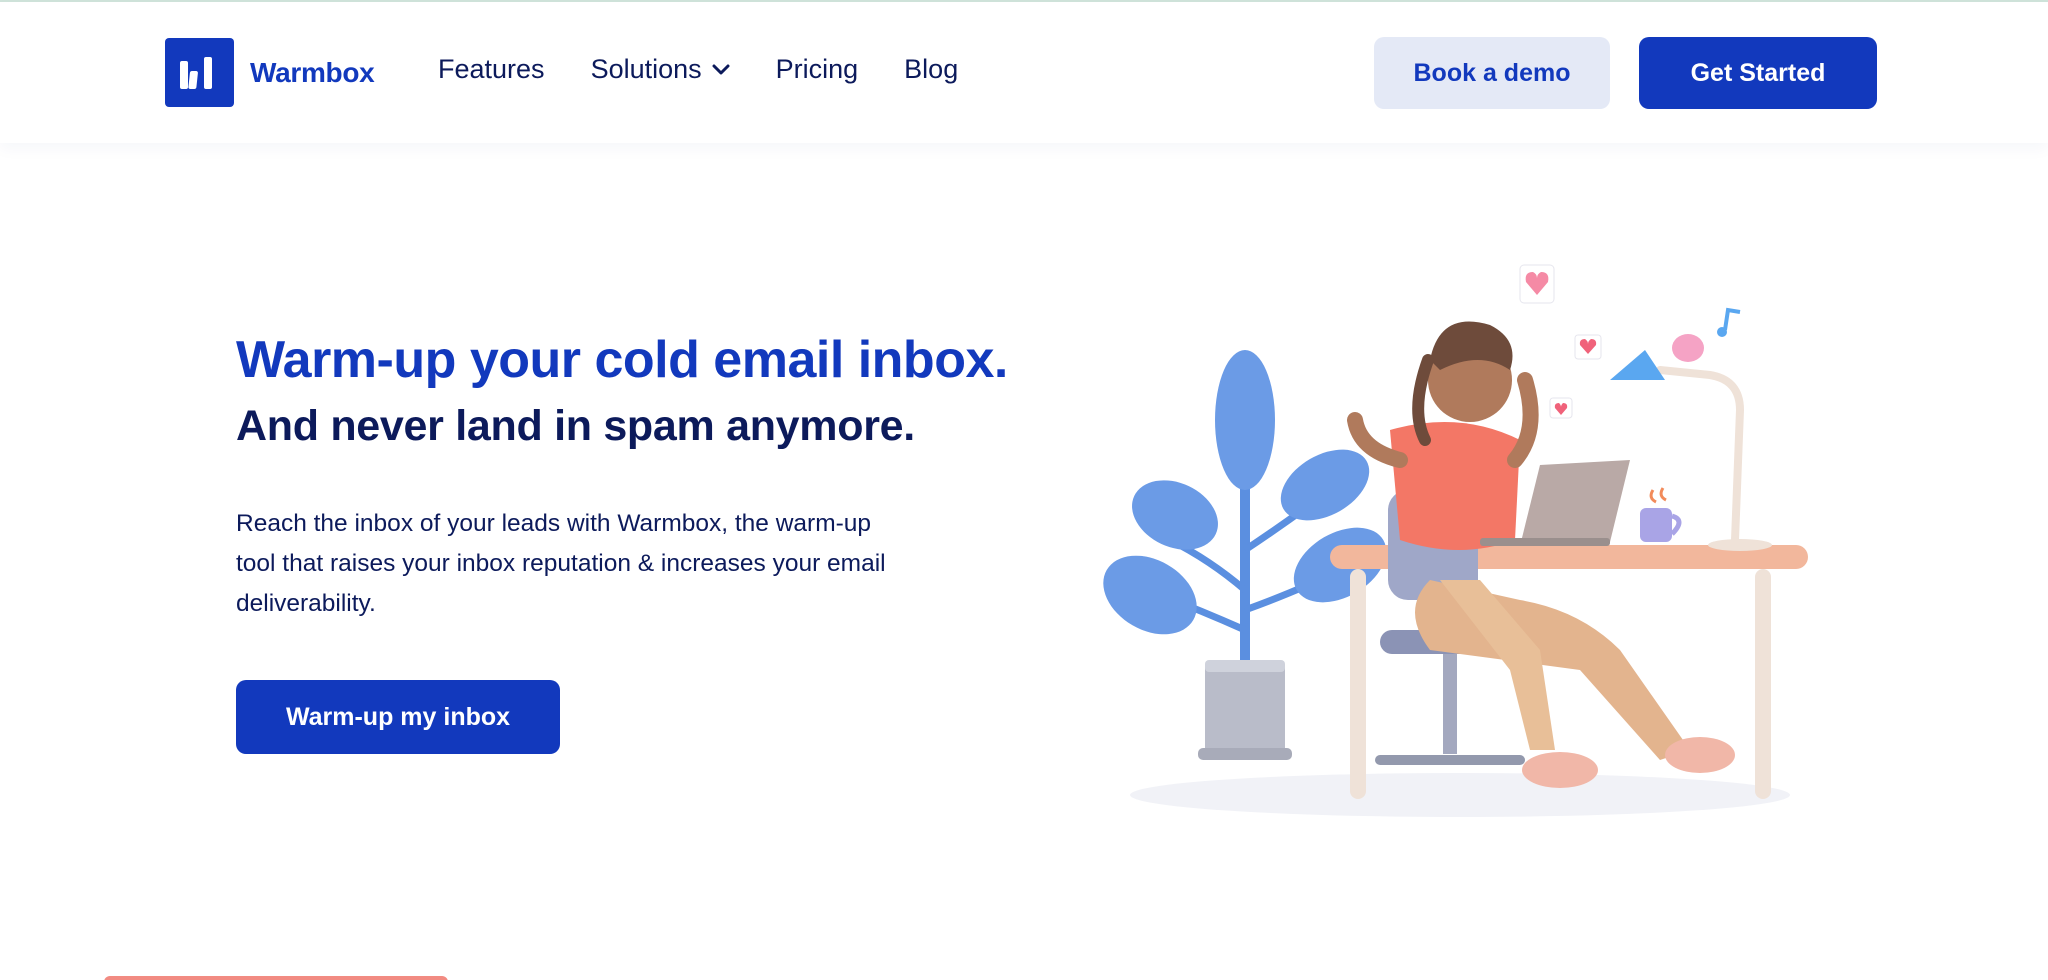 The width and height of the screenshot is (2048, 980). I want to click on main-nav: Features Solutions Pricing Blog, so click(721, 69).